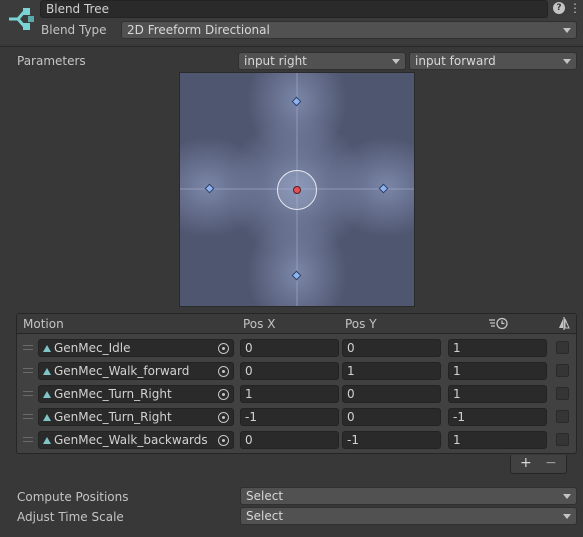  I want to click on remove-motion-button: −, so click(551, 463).